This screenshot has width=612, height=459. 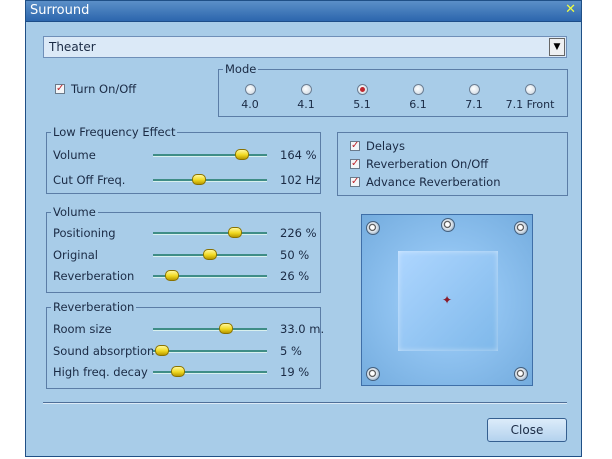 What do you see at coordinates (362, 104) in the screenshot?
I see `mode-label-5-1: 5.1` at bounding box center [362, 104].